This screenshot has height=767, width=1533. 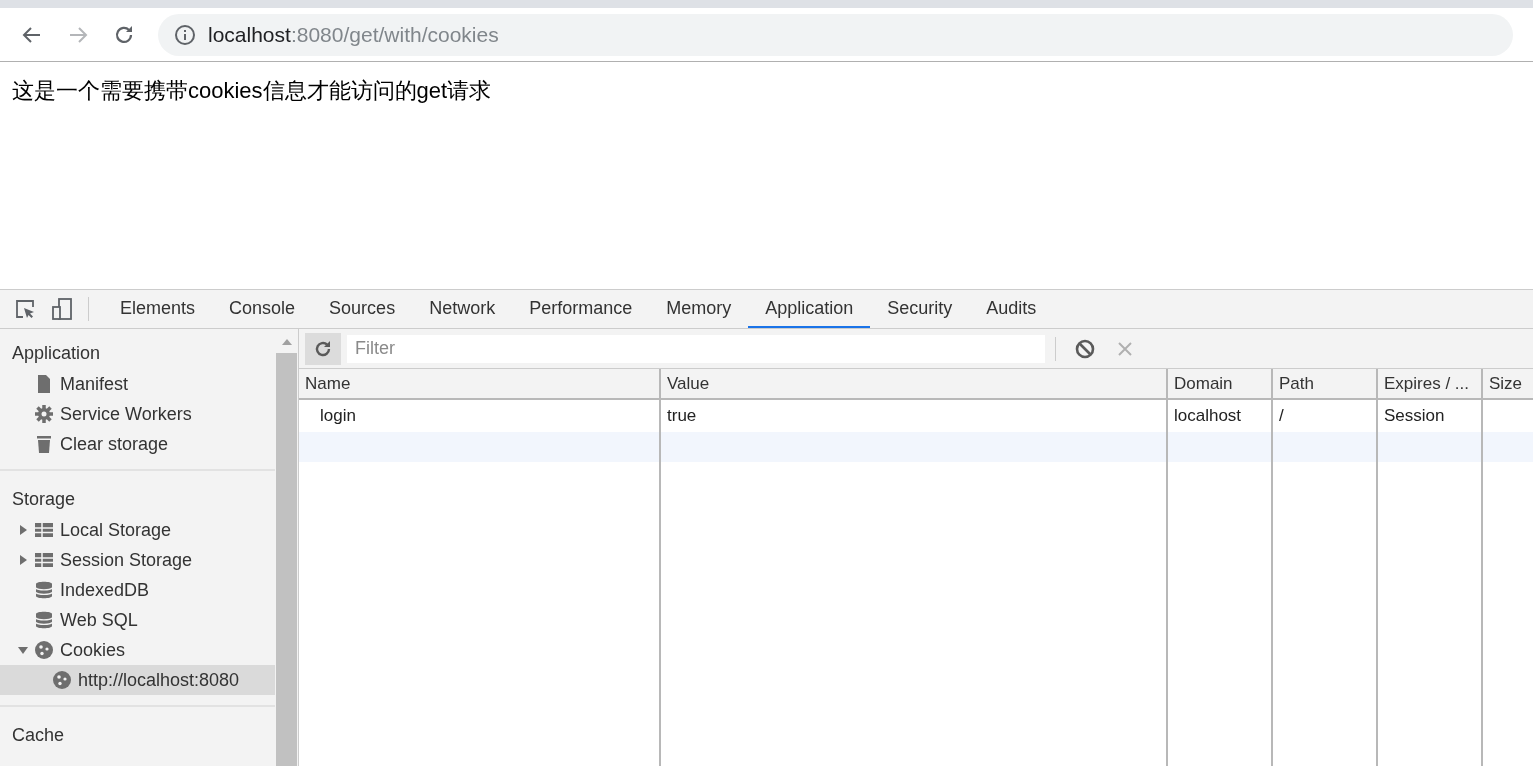 I want to click on devtools-tab: Memory, so click(x=699, y=309).